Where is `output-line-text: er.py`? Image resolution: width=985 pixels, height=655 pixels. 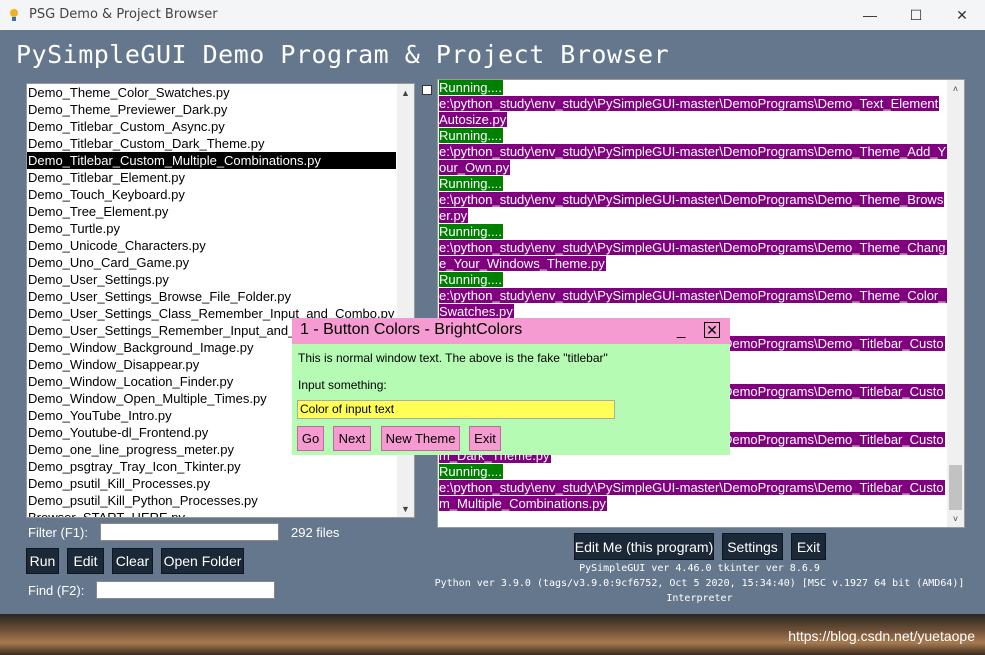 output-line-text: er.py is located at coordinates (454, 215).